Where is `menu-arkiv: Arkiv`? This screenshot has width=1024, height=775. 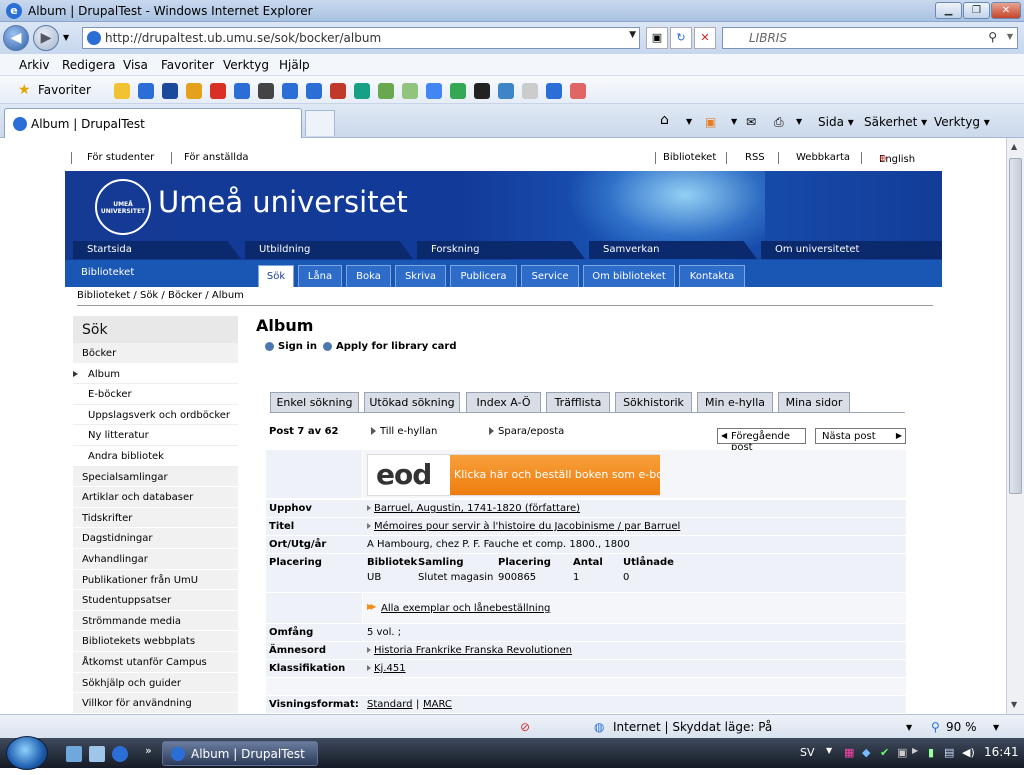
menu-arkiv: Arkiv is located at coordinates (34, 65).